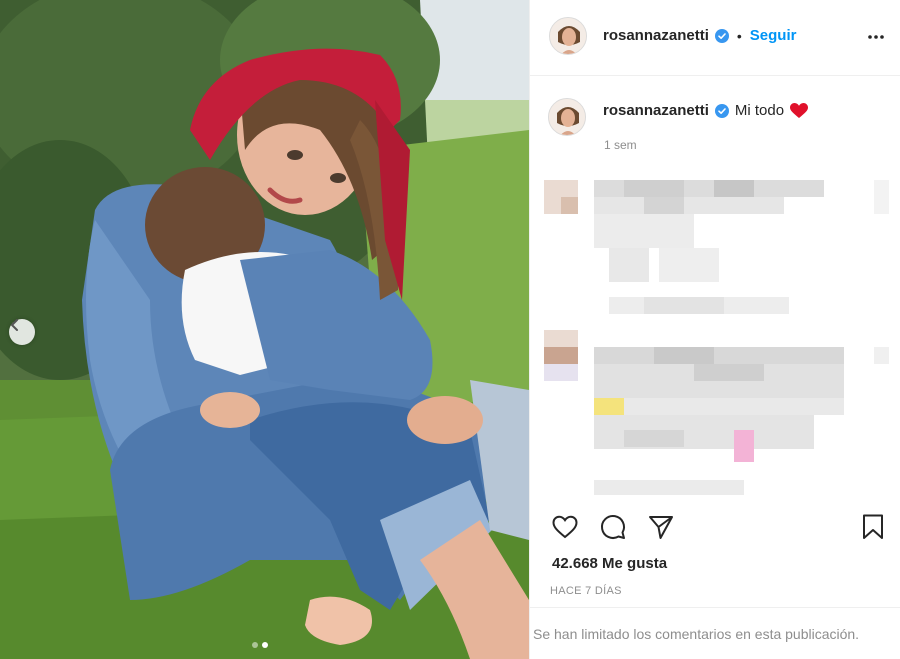  I want to click on comment-button, so click(613, 529).